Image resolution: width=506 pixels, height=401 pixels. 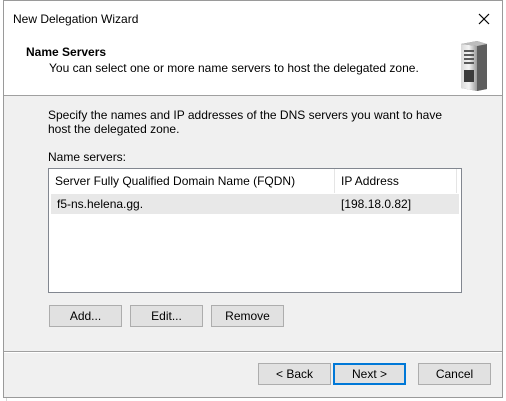 I want to click on remove-button: Remove, so click(x=247, y=316).